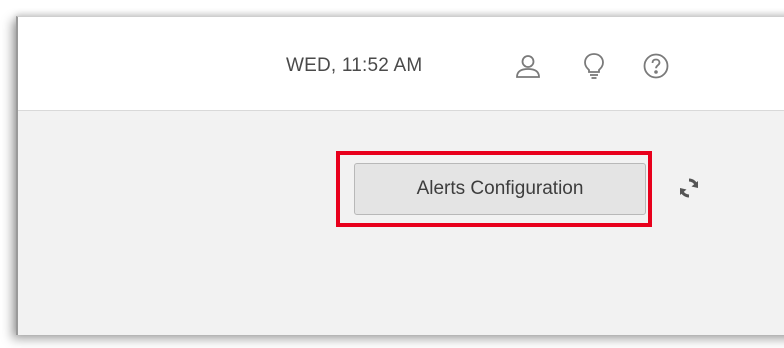 The width and height of the screenshot is (784, 348). I want to click on lightbulb-icon, so click(594, 66).